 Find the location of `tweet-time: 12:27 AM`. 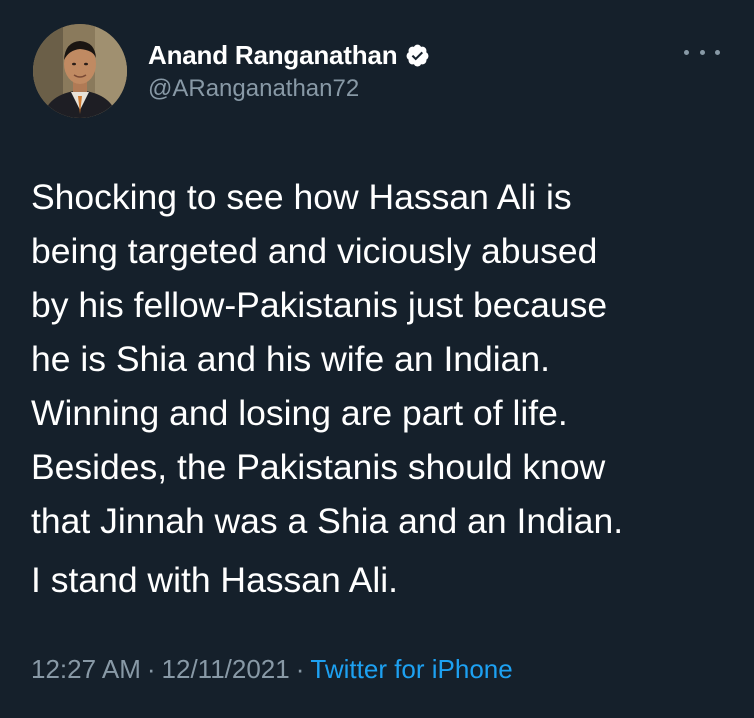

tweet-time: 12:27 AM is located at coordinates (86, 669).